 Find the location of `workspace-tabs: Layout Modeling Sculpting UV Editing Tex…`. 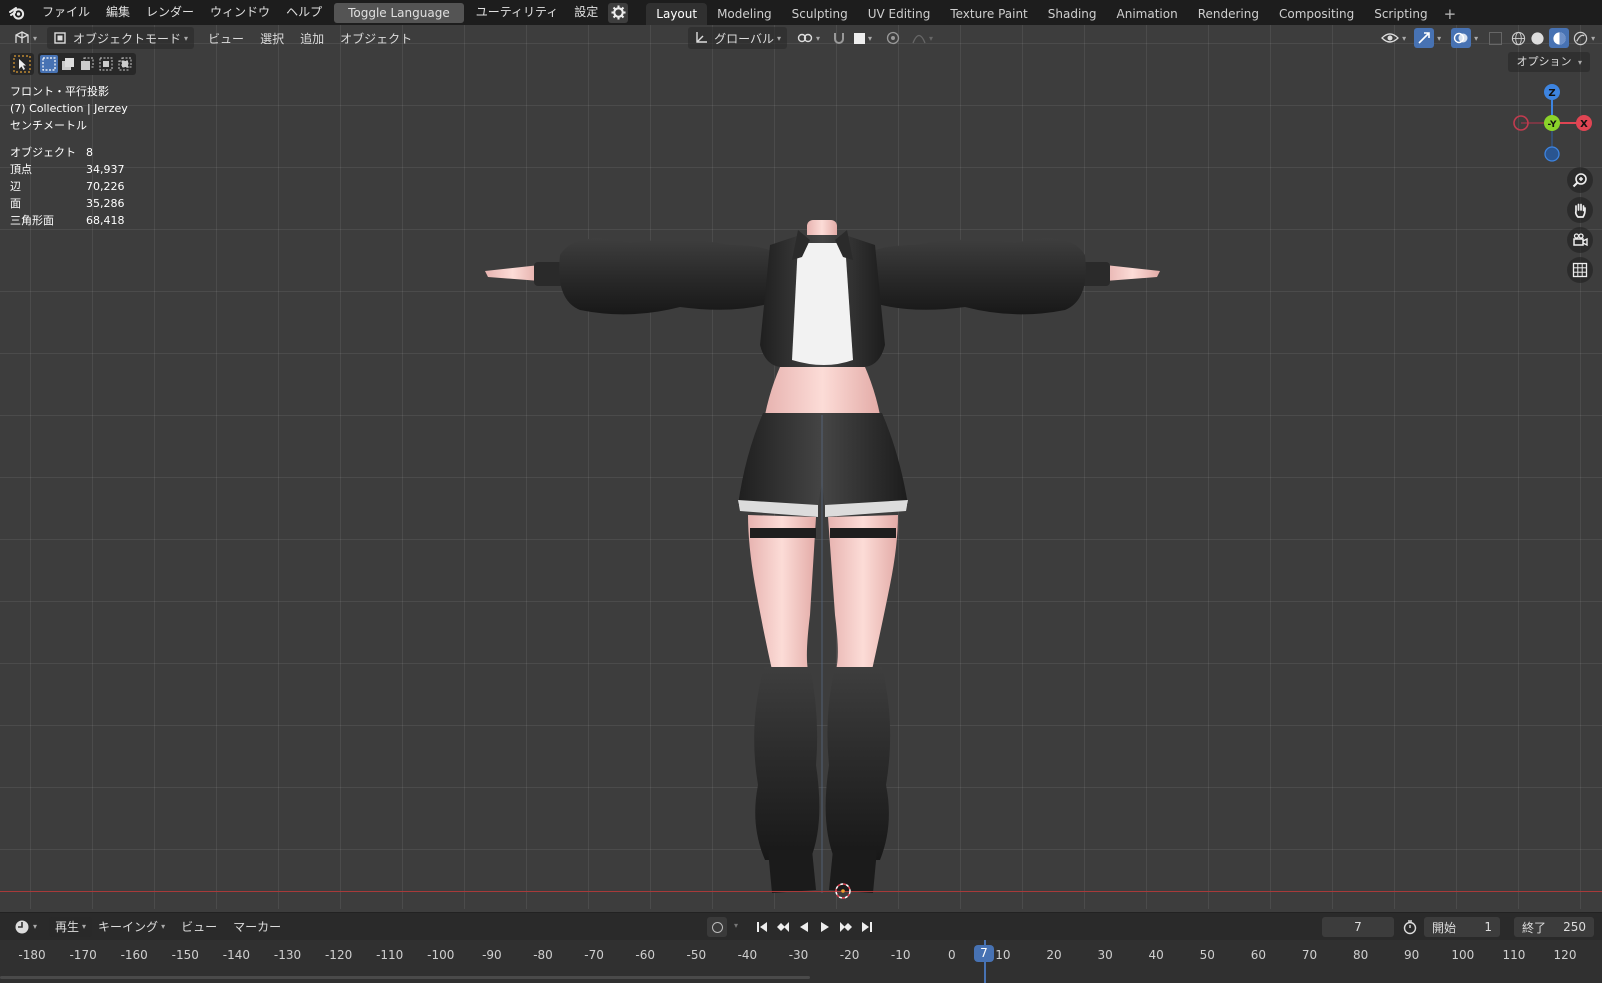

workspace-tabs: Layout Modeling Sculpting UV Editing Tex… is located at coordinates (1054, 12).